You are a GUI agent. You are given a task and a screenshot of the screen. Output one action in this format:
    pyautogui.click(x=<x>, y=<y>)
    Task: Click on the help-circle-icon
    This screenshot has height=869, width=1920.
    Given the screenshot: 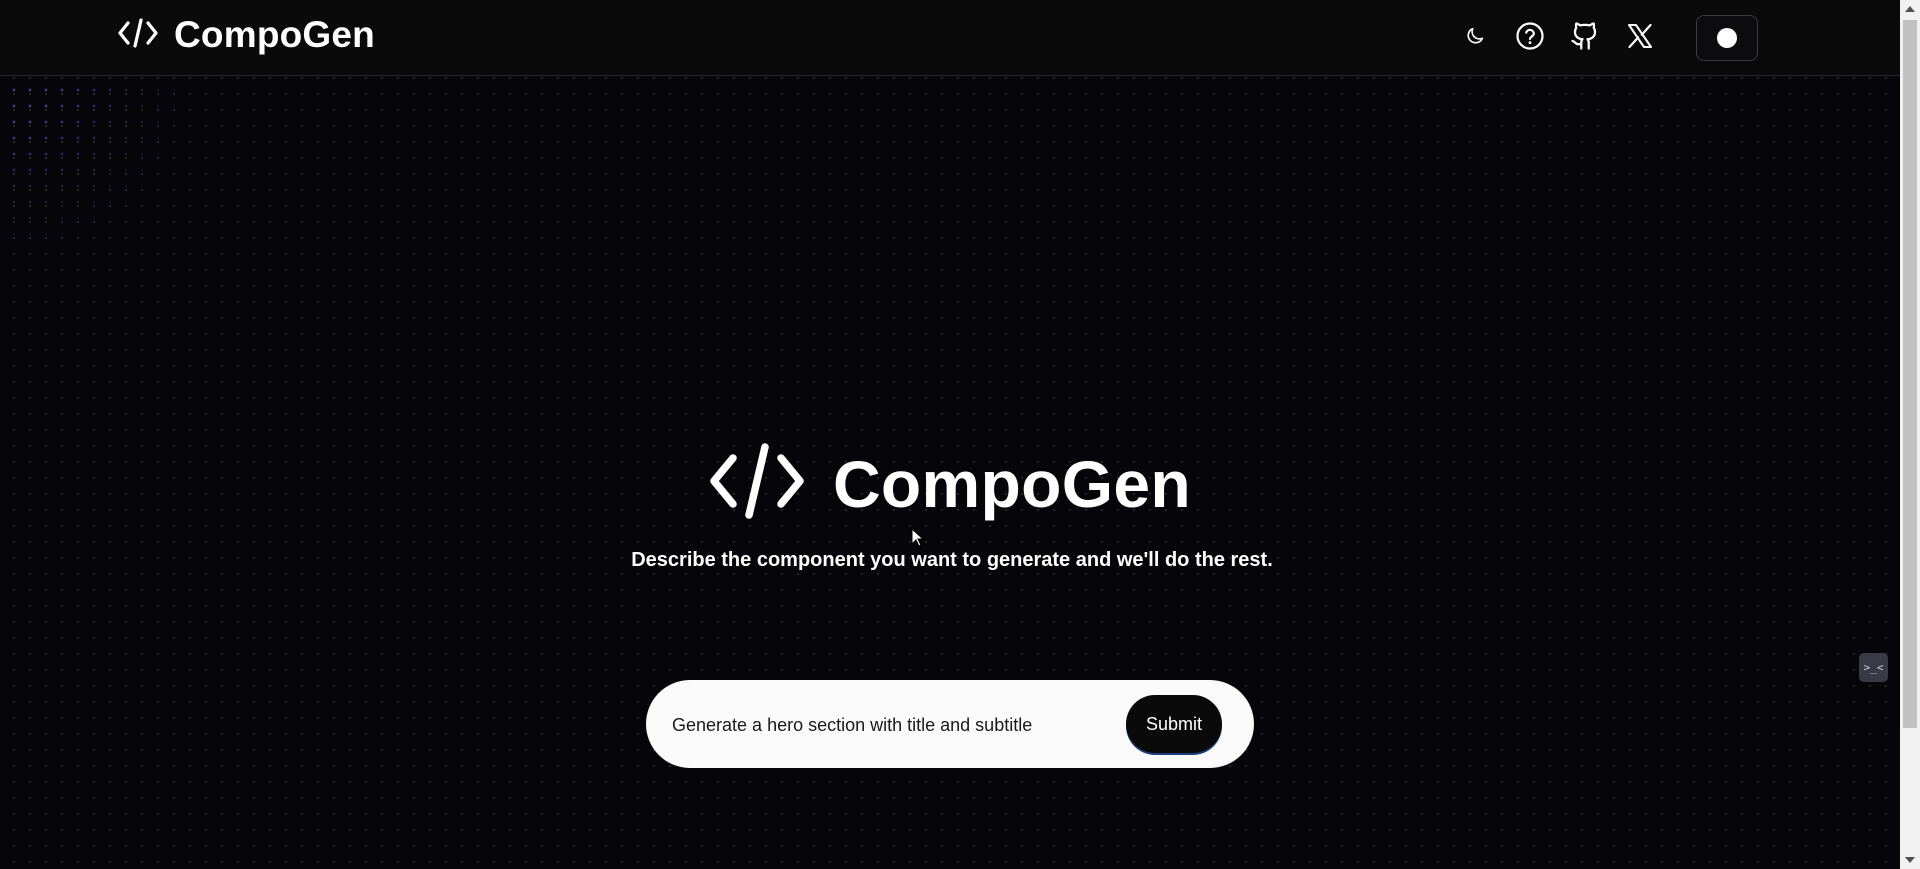 What is the action you would take?
    pyautogui.click(x=1530, y=38)
    